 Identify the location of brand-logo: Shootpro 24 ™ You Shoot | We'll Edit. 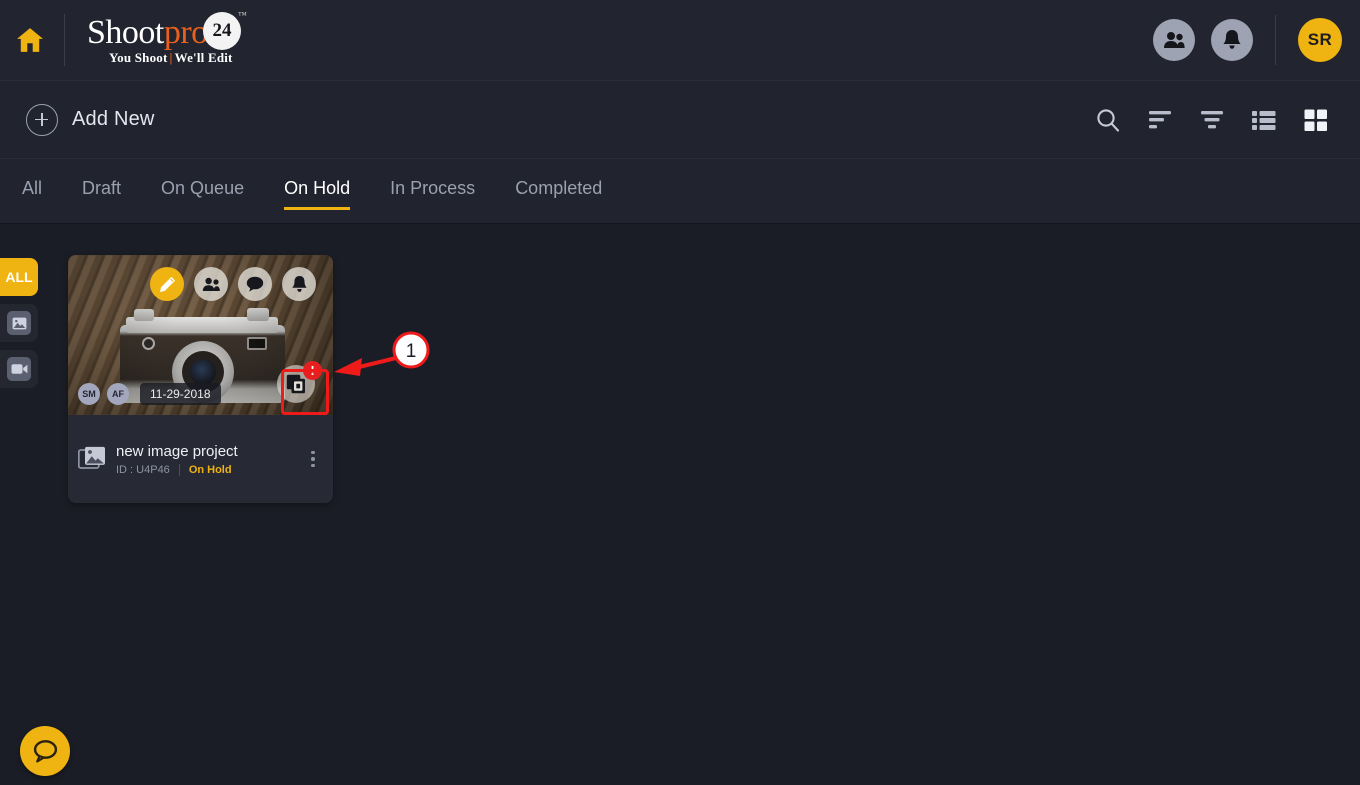
(177, 40).